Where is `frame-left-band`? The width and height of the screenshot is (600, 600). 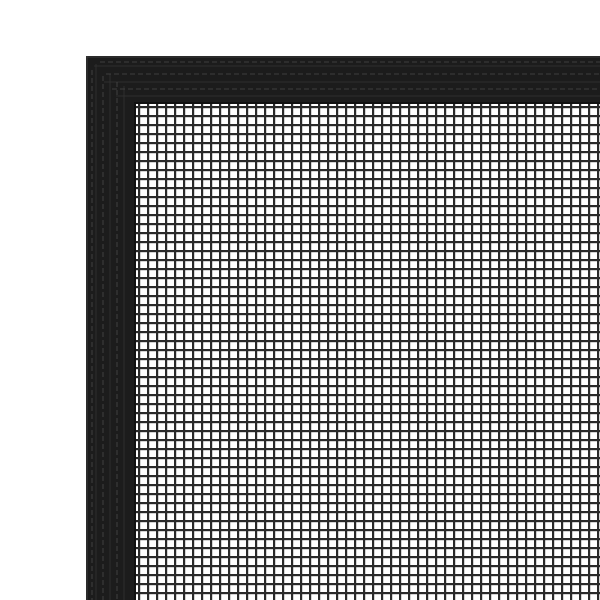
frame-left-band is located at coordinates (111, 328).